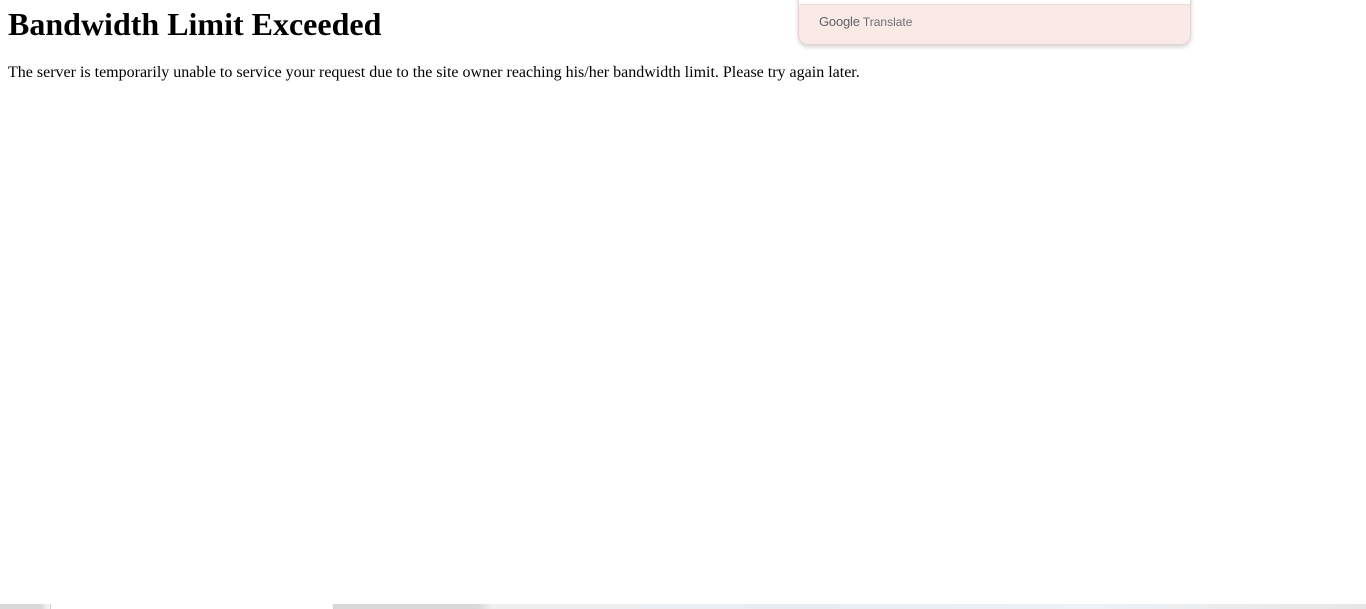  What do you see at coordinates (994, 22) in the screenshot?
I see `google-translate-widget: Google Translate` at bounding box center [994, 22].